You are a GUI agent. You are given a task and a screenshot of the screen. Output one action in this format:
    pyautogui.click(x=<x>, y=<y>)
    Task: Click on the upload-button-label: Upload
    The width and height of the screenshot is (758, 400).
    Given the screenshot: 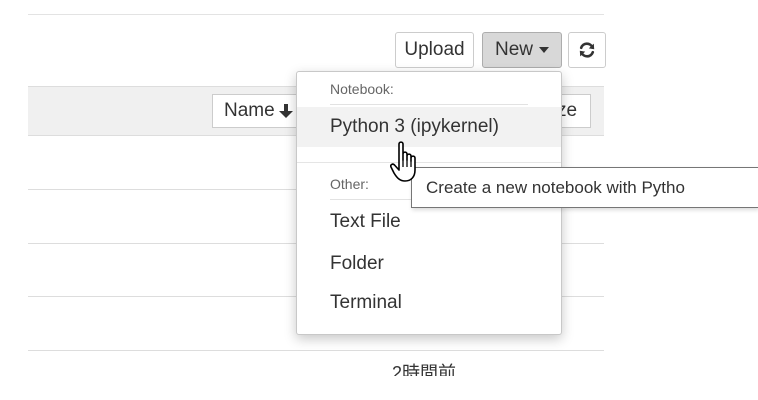 What is the action you would take?
    pyautogui.click(x=434, y=49)
    